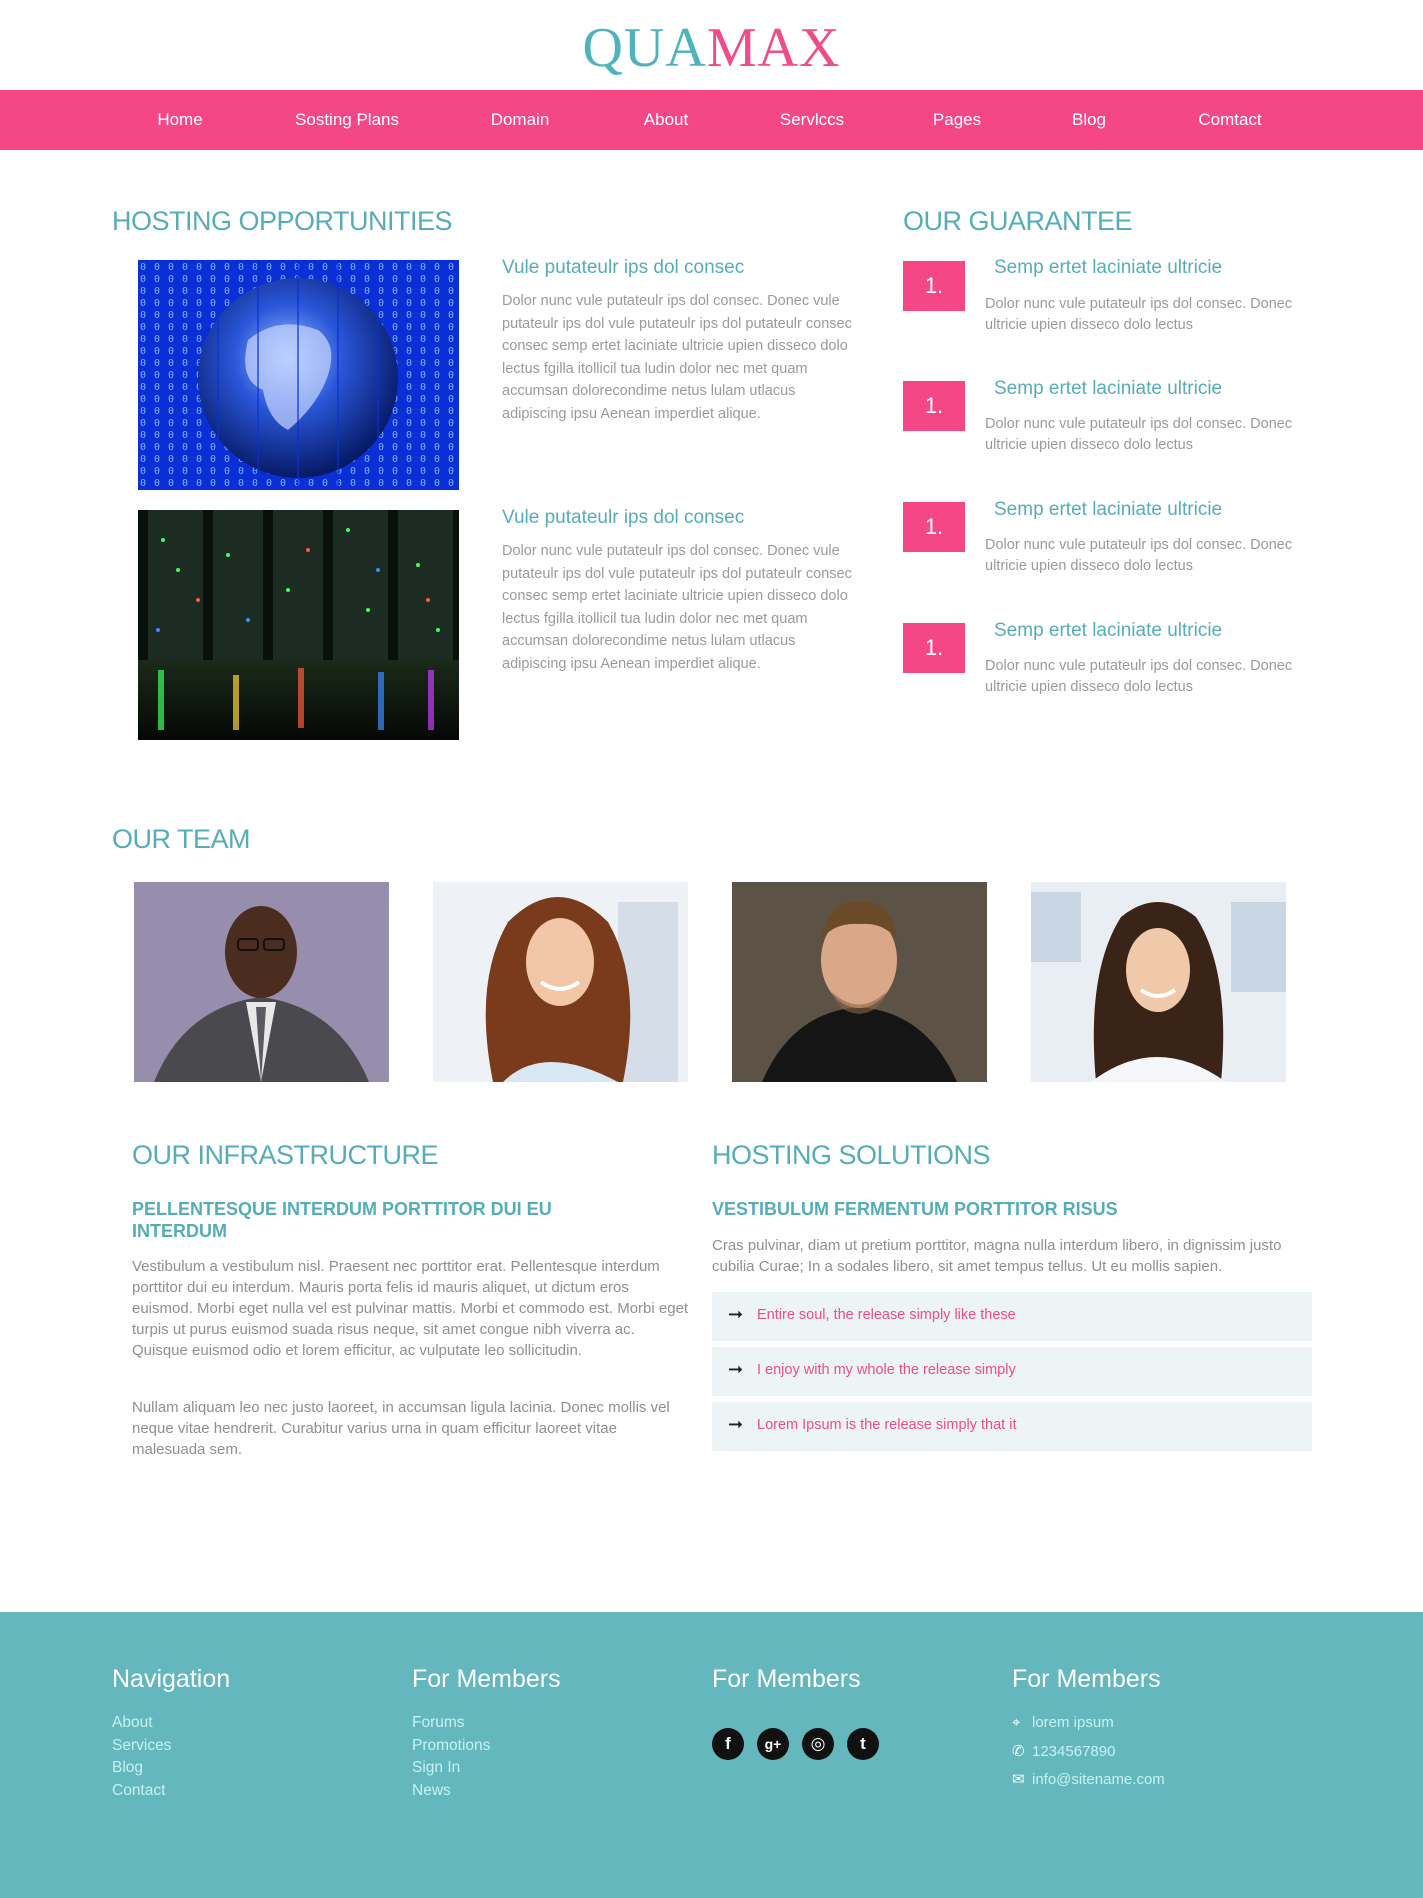 Image resolution: width=1423 pixels, height=1898 pixels. I want to click on nav-blog: Blog, so click(1089, 120).